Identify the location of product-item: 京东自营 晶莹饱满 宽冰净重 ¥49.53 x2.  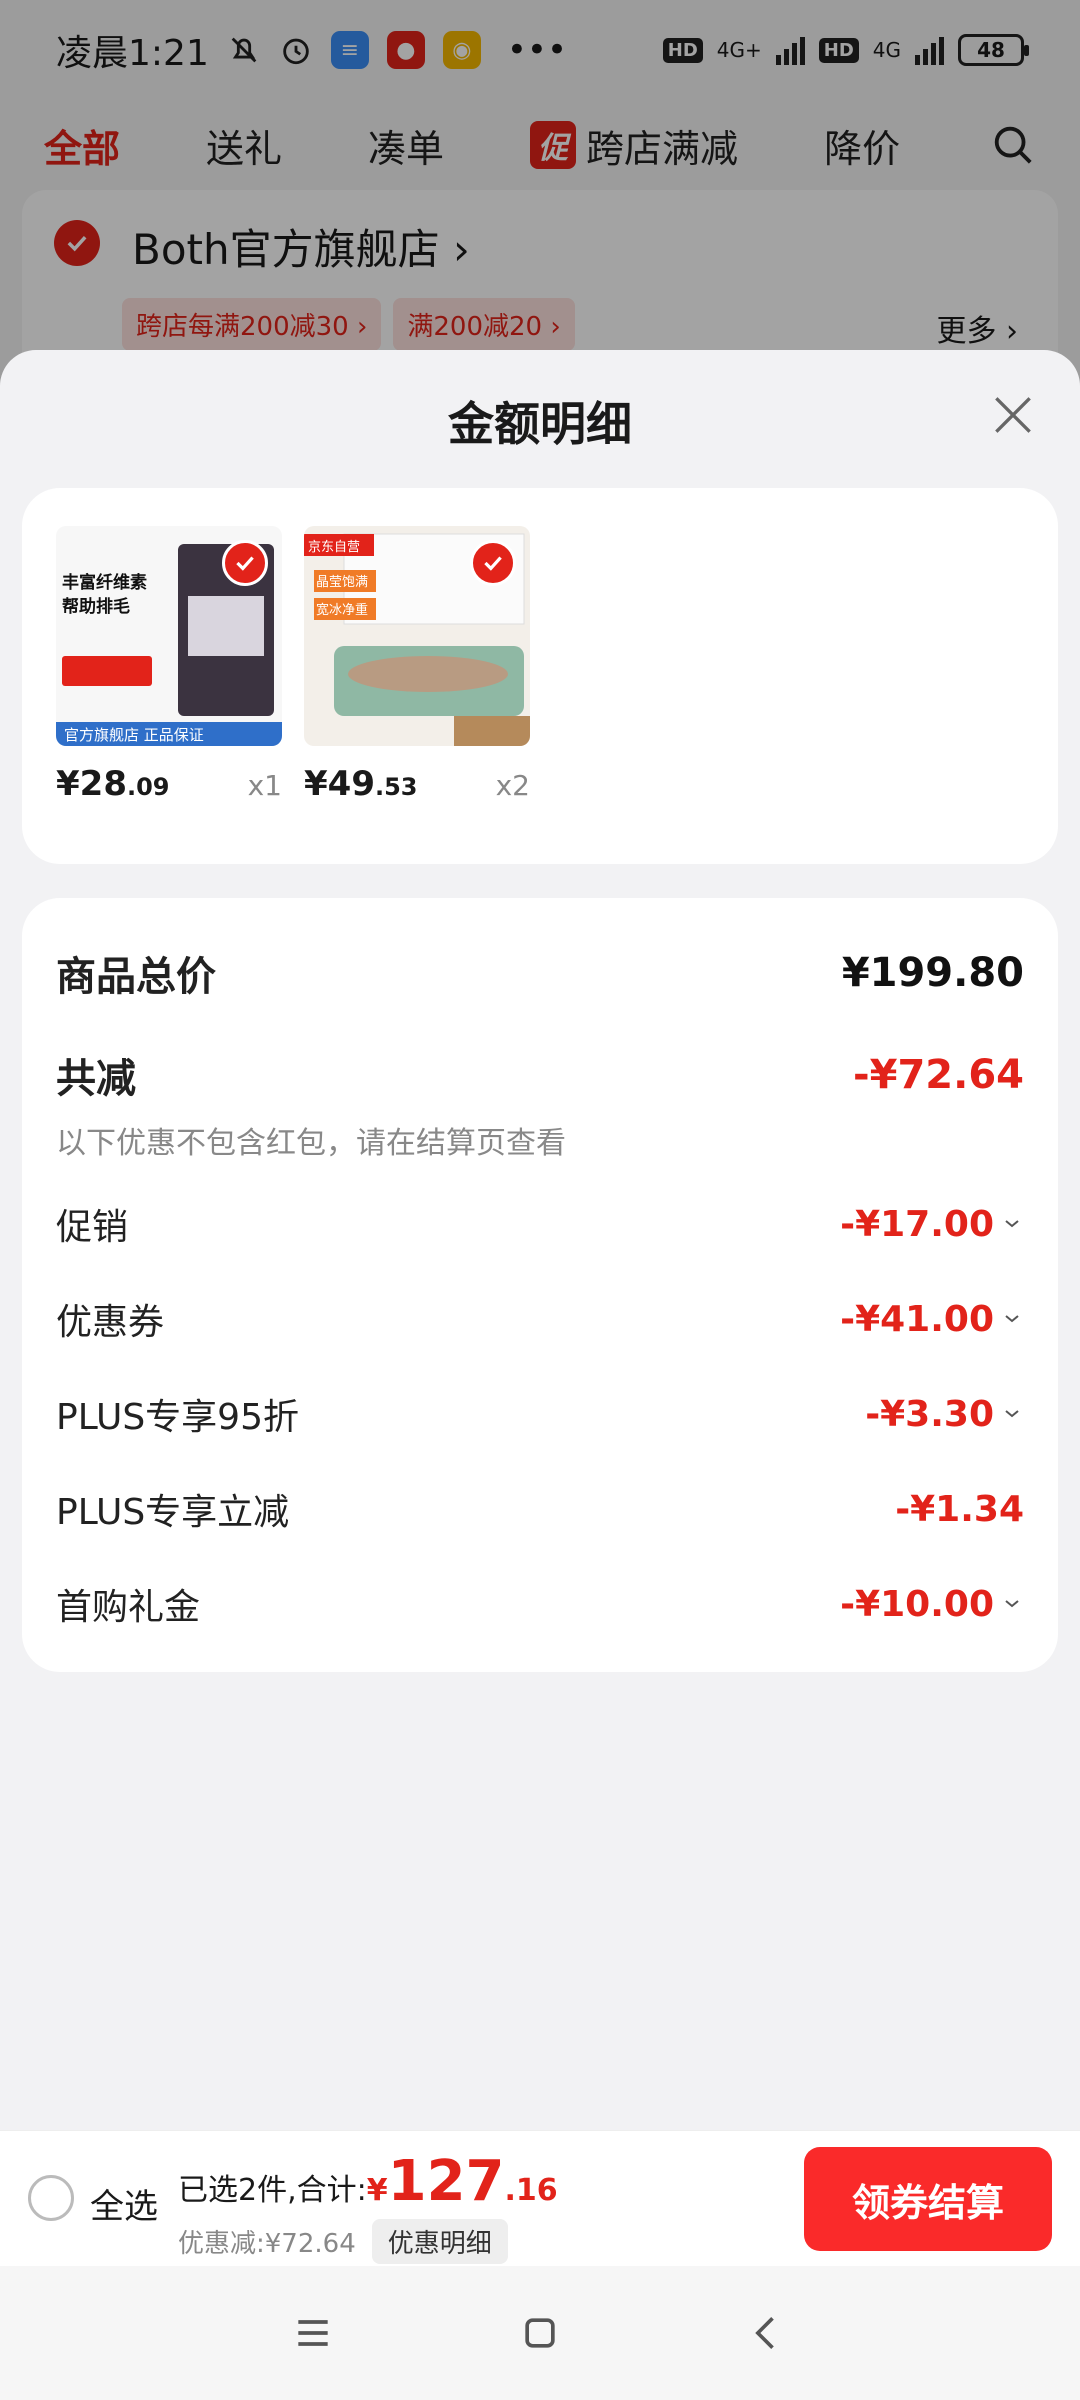
(417, 665).